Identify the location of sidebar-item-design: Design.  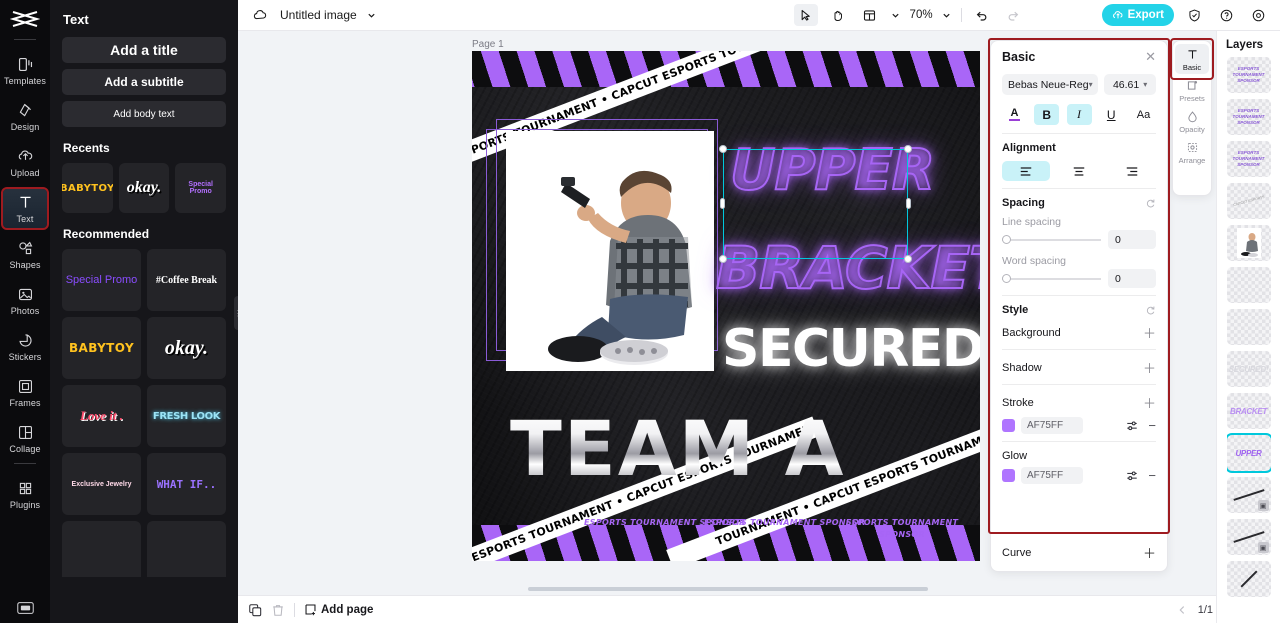
(25, 116).